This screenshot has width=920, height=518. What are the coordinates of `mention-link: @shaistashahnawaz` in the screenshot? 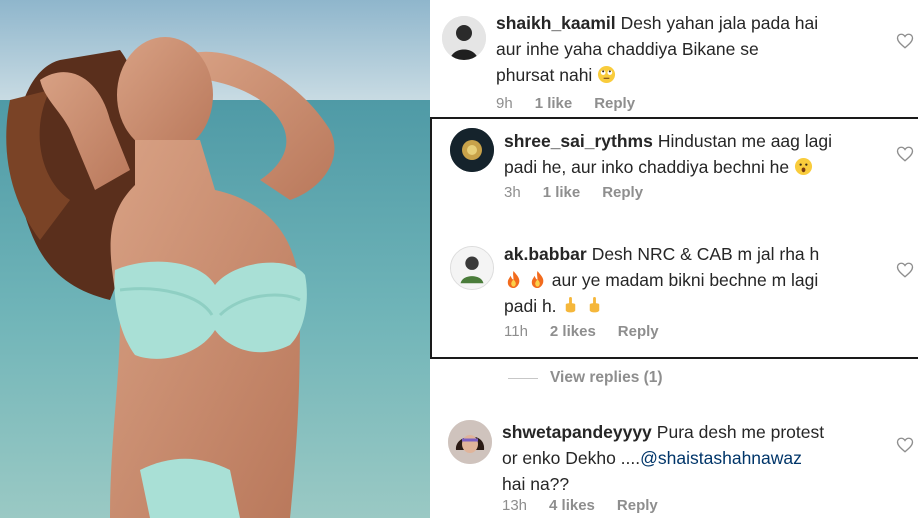 It's located at (721, 458).